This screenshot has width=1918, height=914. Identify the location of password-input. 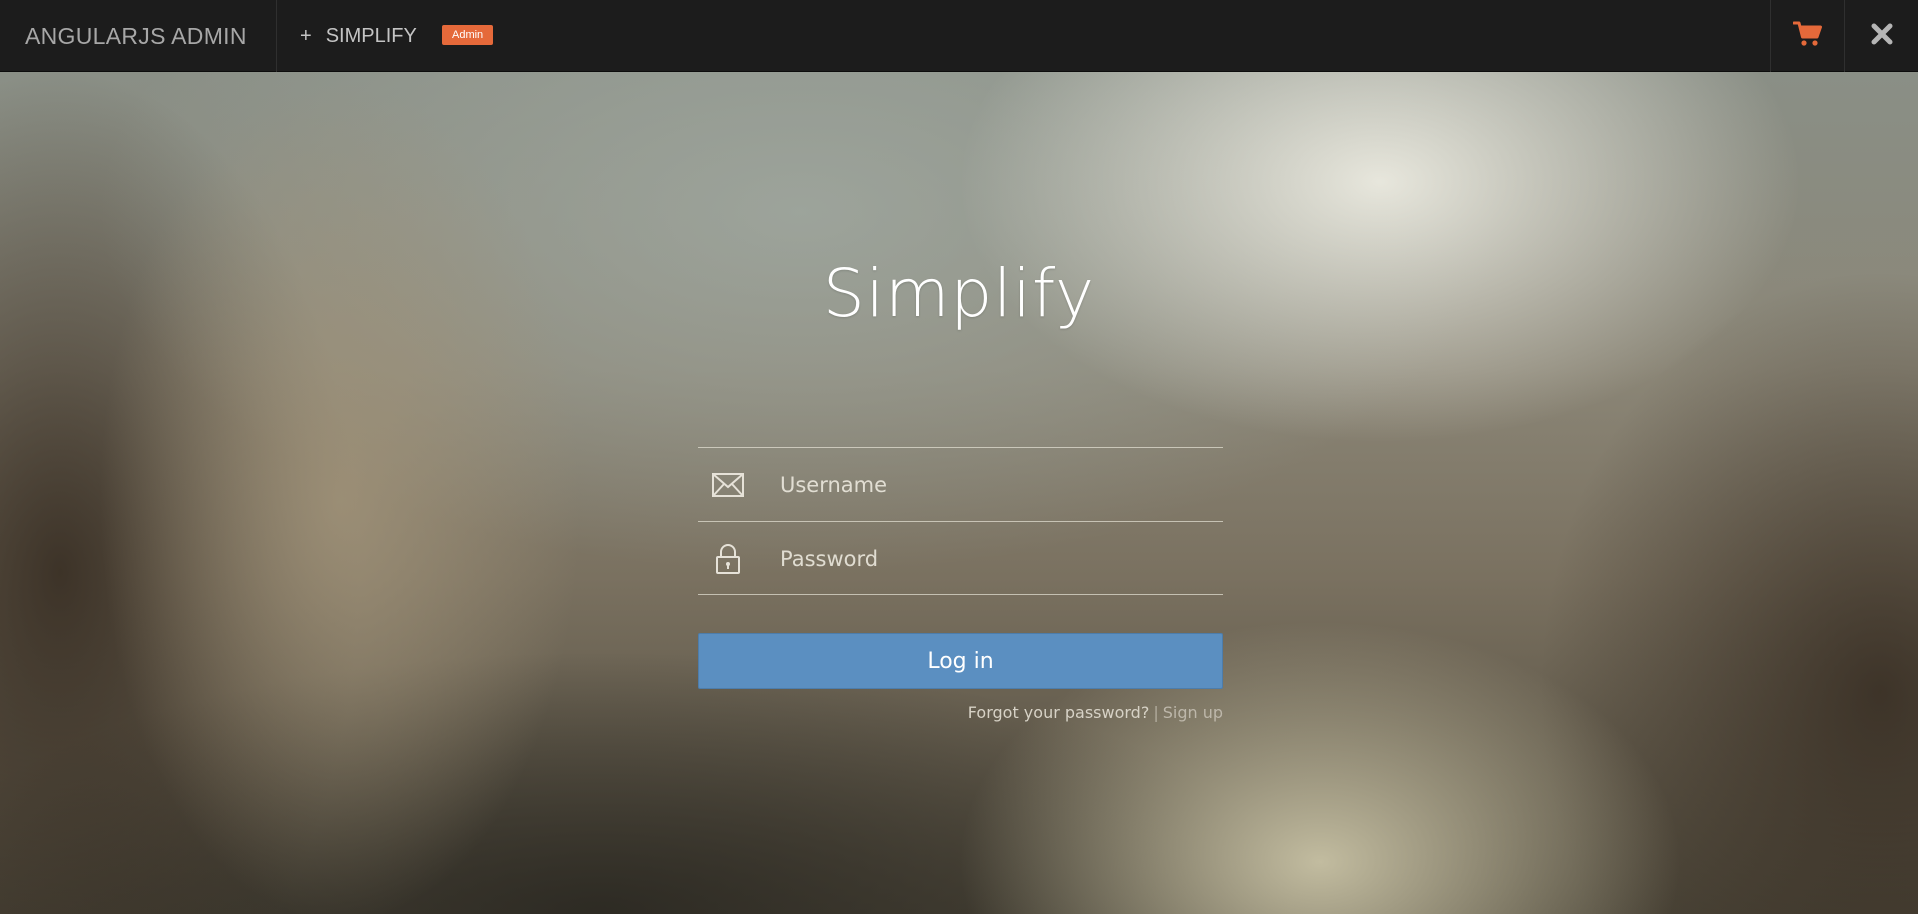
(995, 559).